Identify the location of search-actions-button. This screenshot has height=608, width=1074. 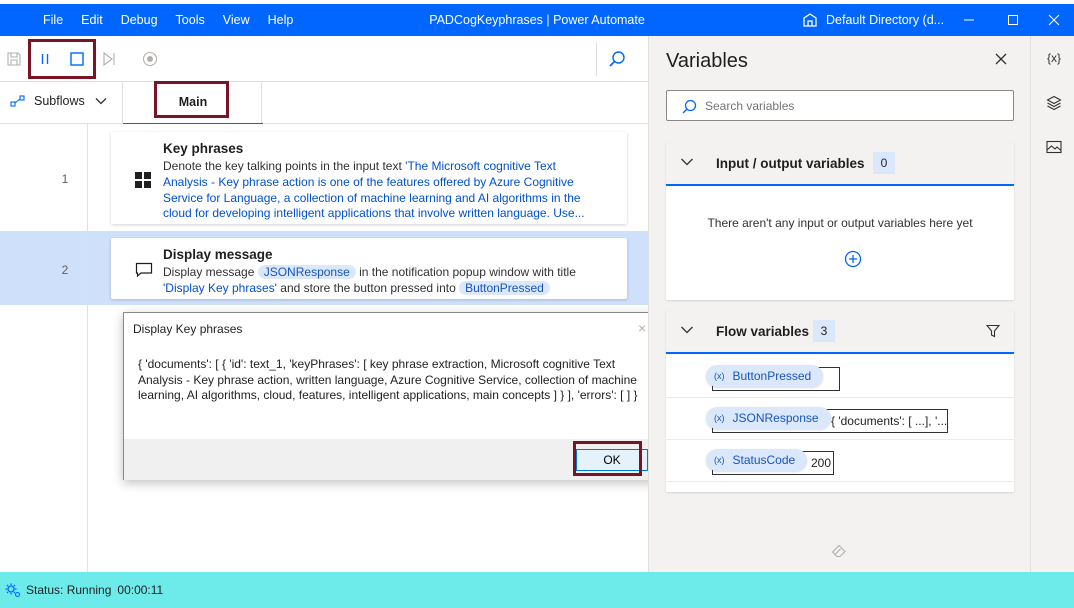
(616, 59).